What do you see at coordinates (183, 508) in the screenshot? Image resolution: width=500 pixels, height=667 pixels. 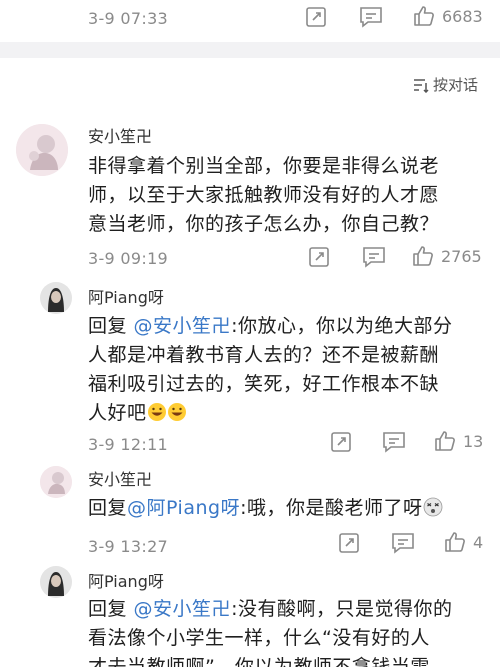 I see `mention-link: @阿Piang呀` at bounding box center [183, 508].